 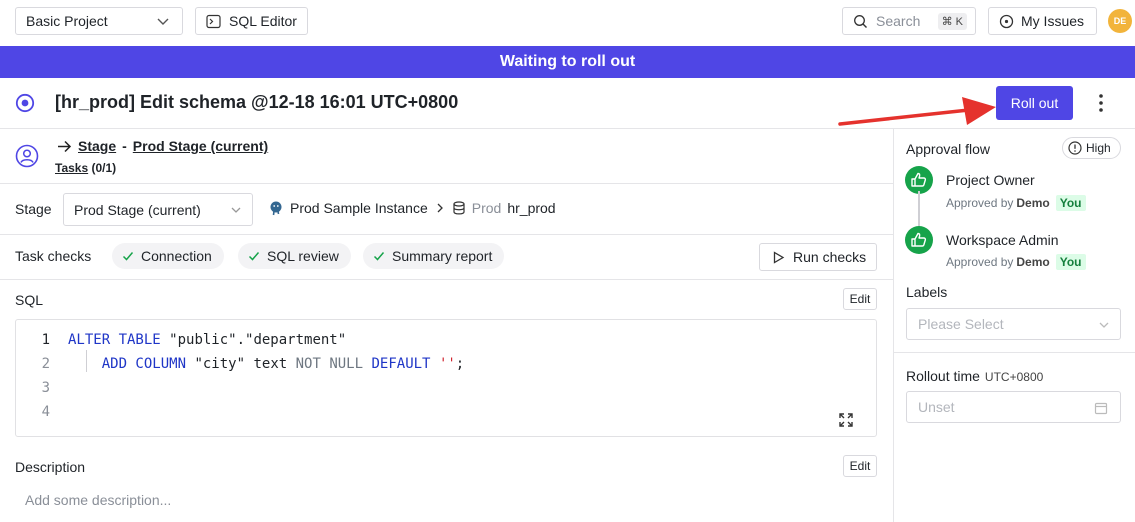 What do you see at coordinates (990, 180) in the screenshot?
I see `approval-step-role: Project Owner` at bounding box center [990, 180].